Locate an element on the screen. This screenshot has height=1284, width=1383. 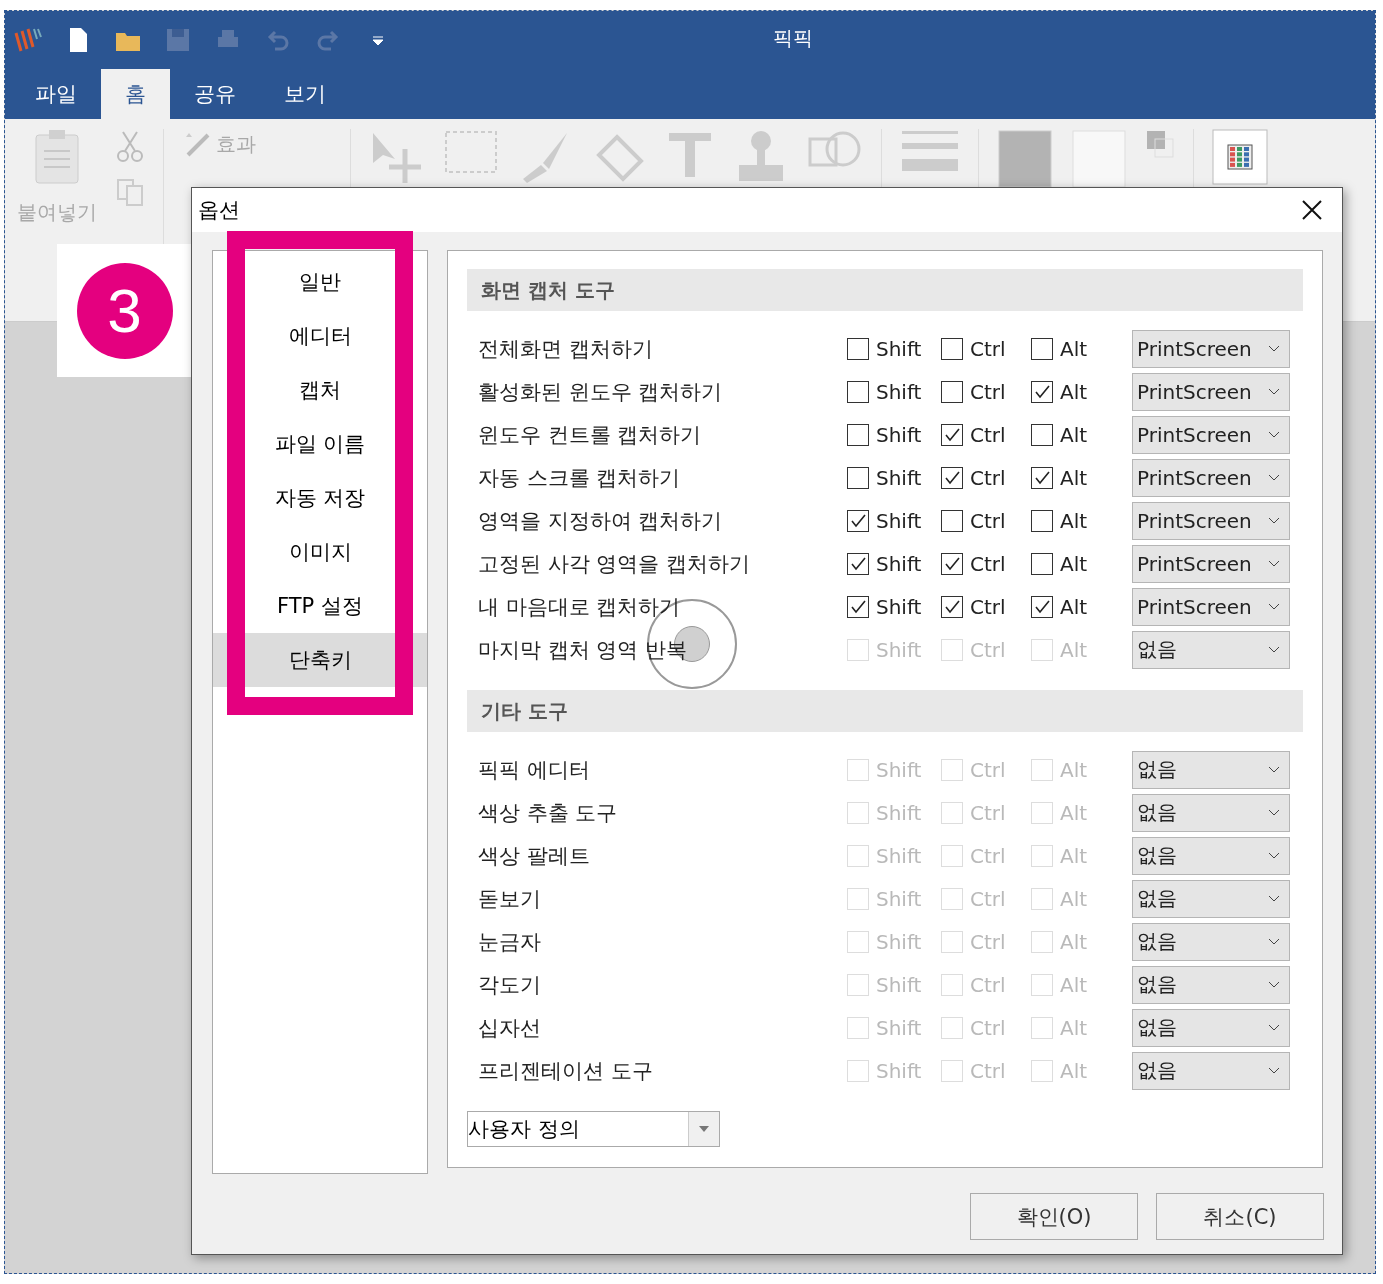
category-item: 에디터 is located at coordinates (320, 336).